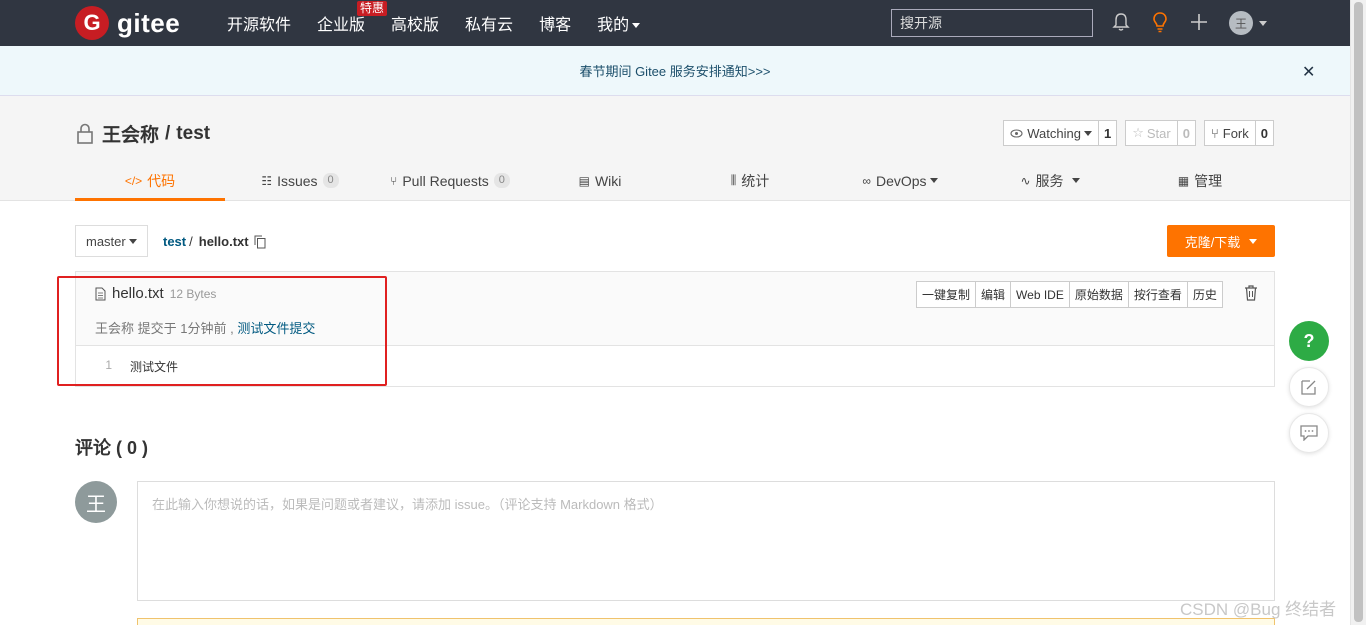  Describe the element at coordinates (1258, 609) in the screenshot. I see `watermark: CSDN @Bug 终结者` at that location.